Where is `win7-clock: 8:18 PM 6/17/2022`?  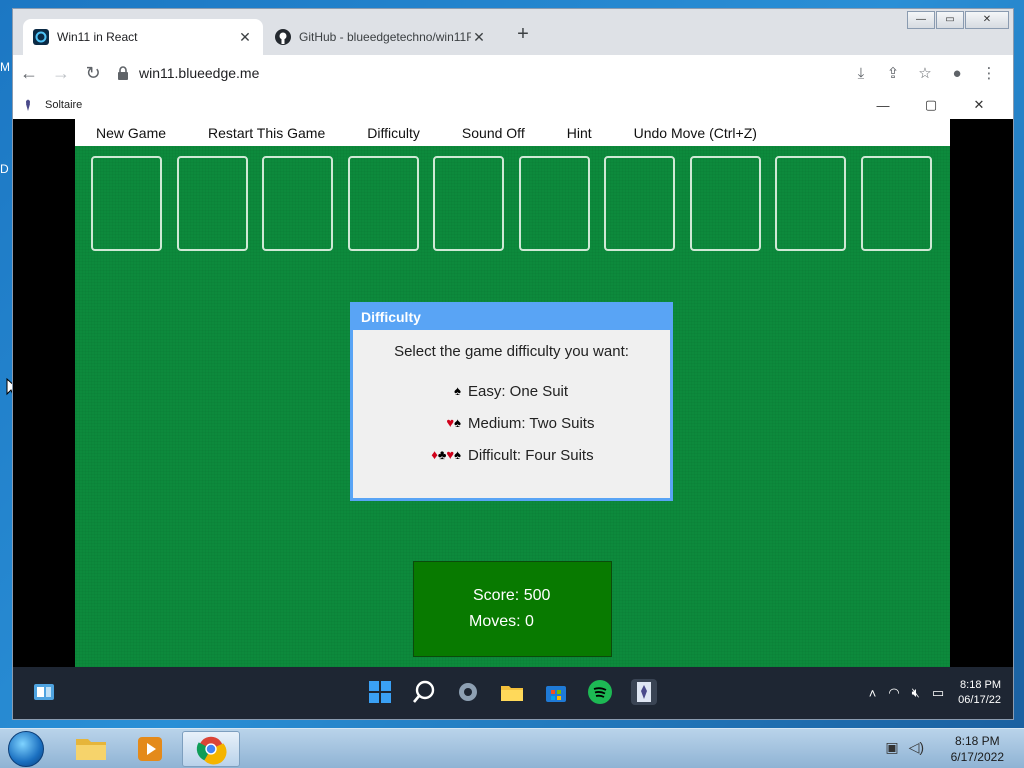 win7-clock: 8:18 PM 6/17/2022 is located at coordinates (977, 749).